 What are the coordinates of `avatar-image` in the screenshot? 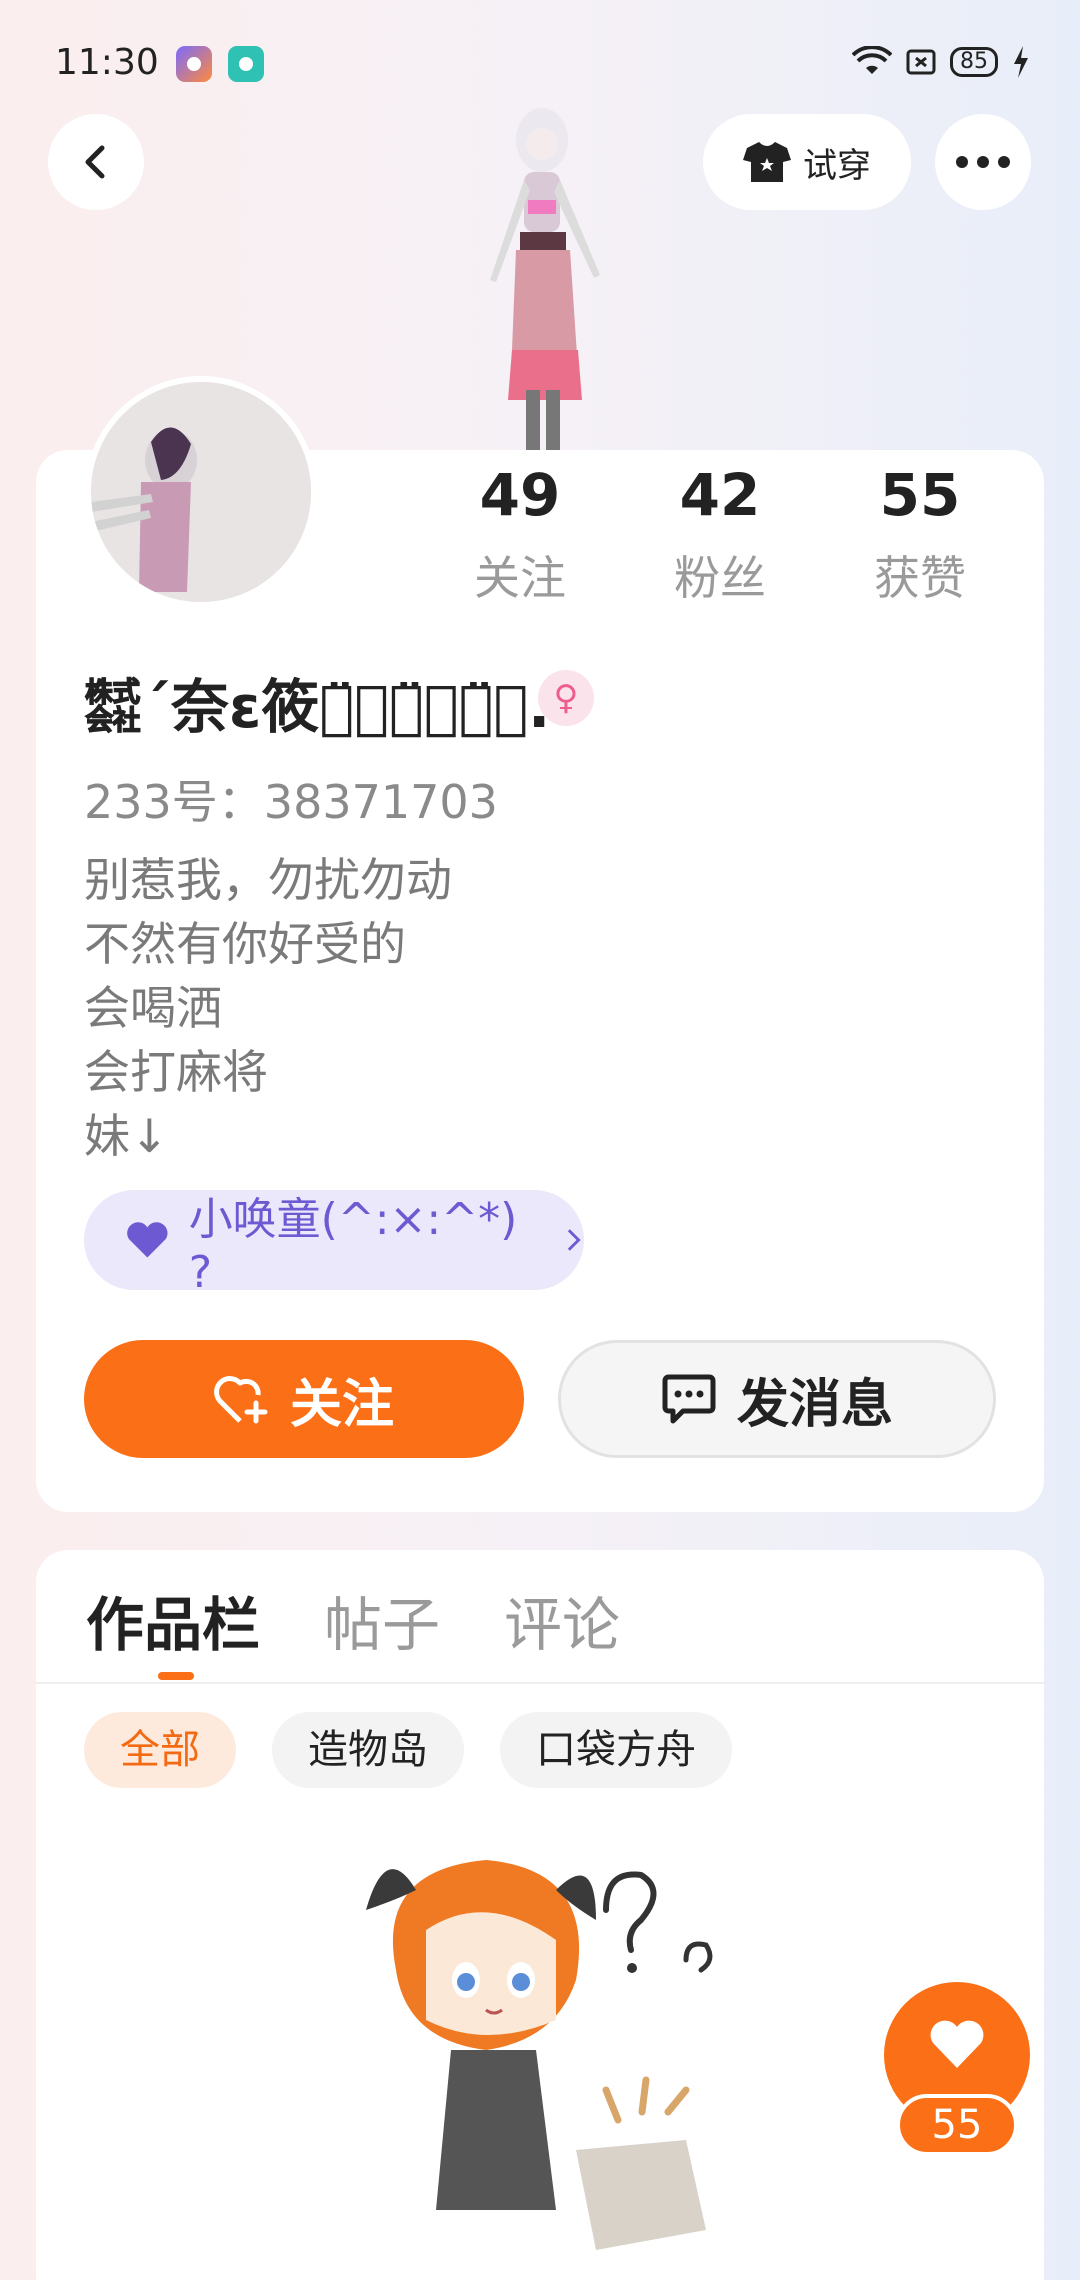 It's located at (201, 492).